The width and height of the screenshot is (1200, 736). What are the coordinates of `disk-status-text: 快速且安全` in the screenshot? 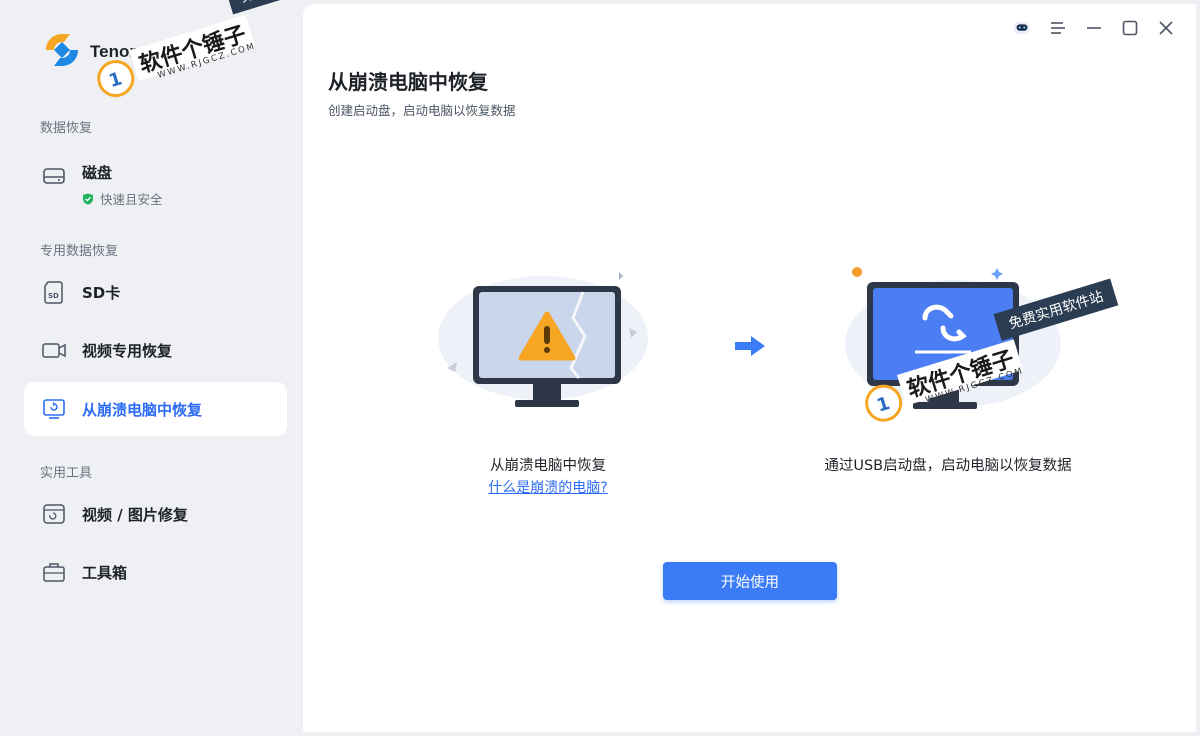 It's located at (131, 199).